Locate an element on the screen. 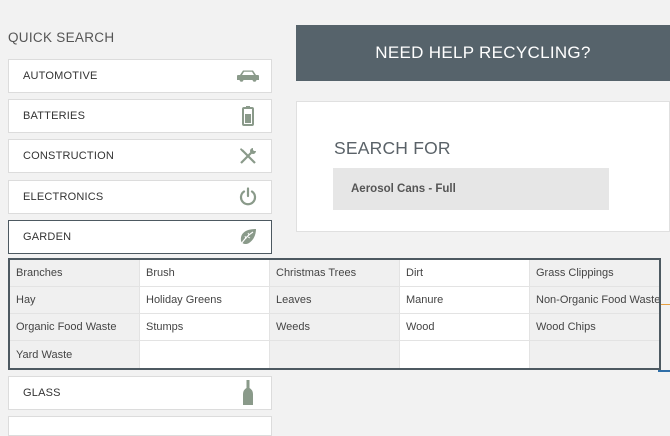 The image size is (670, 436). dropdown-item: Holiday Greens is located at coordinates (205, 300).